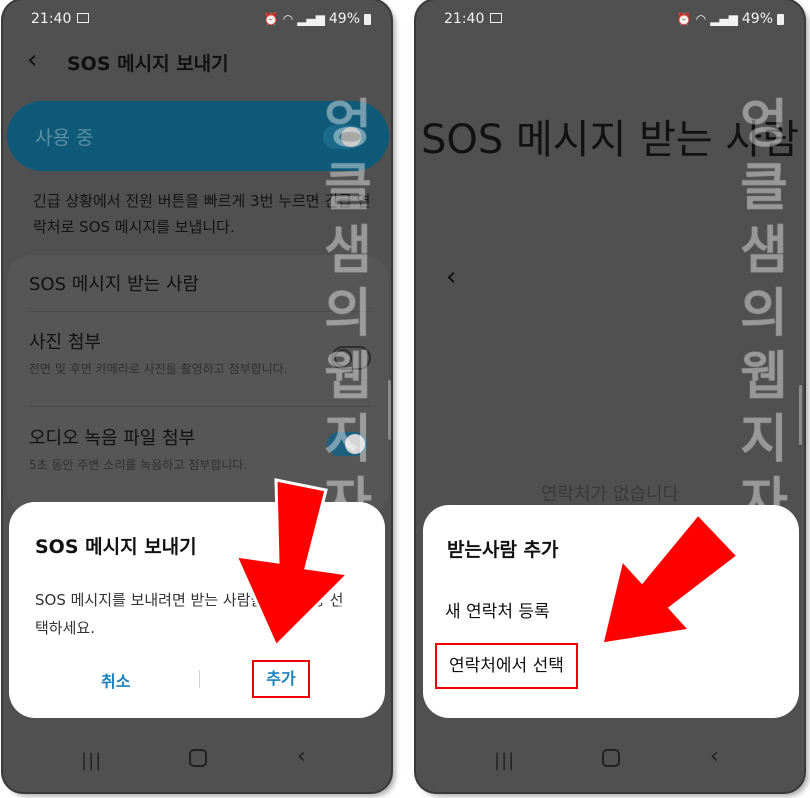 The height and width of the screenshot is (798, 810). Describe the element at coordinates (497, 609) in the screenshot. I see `new-contact-option: 새 연락처 등록` at that location.